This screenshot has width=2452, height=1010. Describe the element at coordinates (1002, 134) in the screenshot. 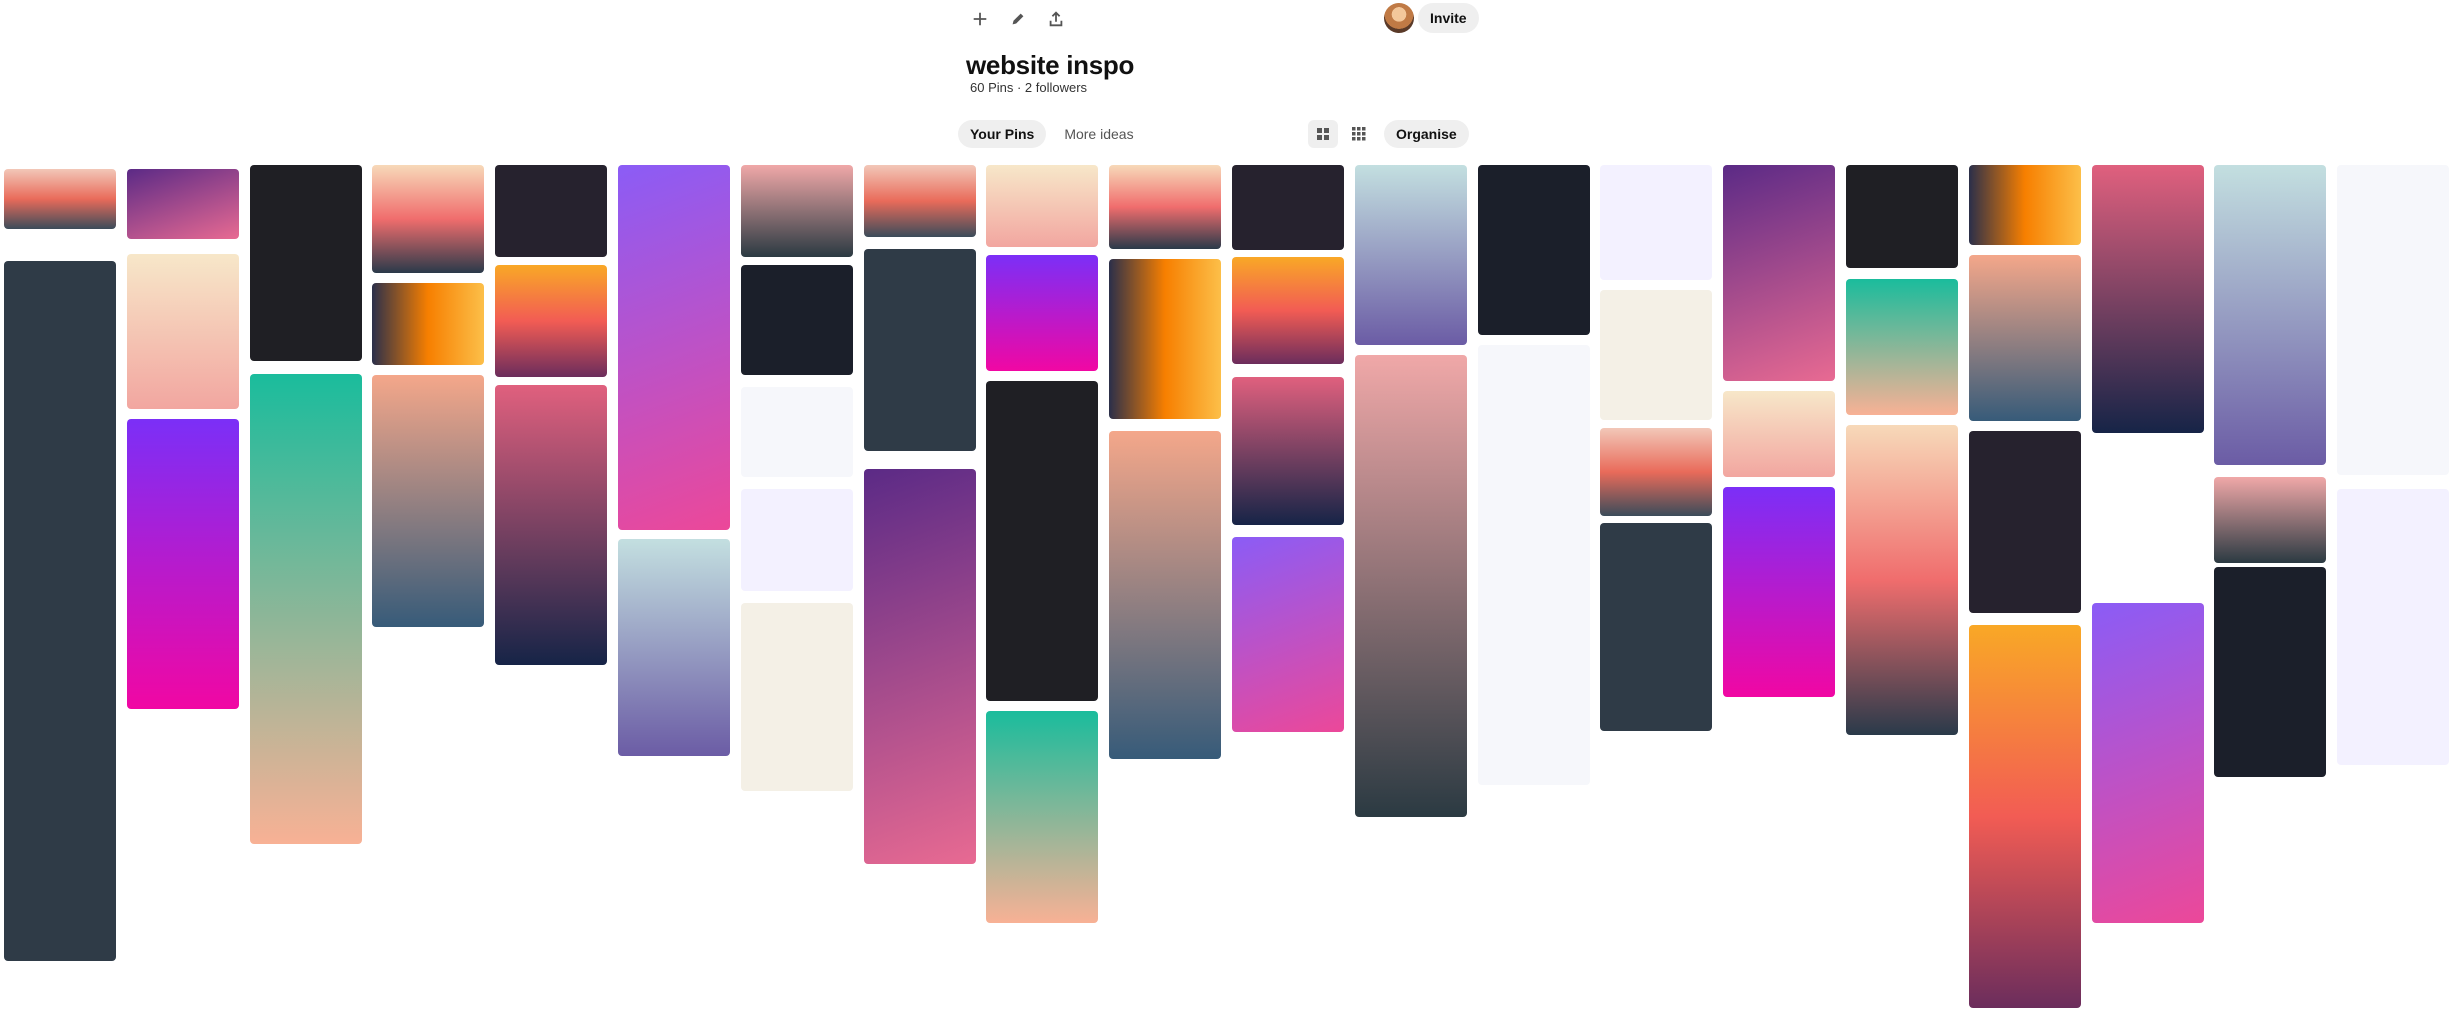

I see `tab-your-pins: Your Pins` at that location.